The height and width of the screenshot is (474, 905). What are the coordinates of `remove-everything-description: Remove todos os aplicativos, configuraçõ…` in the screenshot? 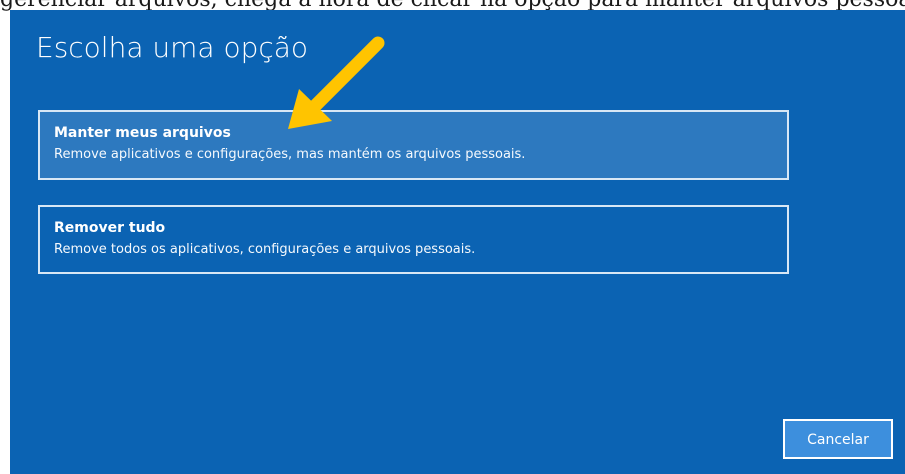 It's located at (265, 249).